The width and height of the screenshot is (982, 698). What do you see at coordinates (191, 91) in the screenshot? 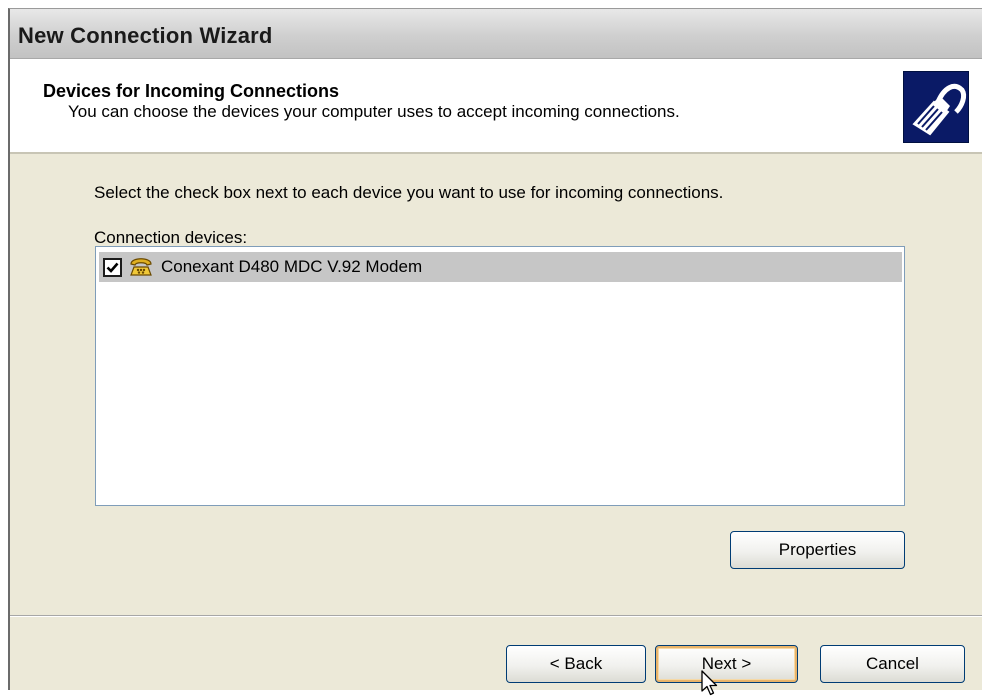
I see `page-title: Devices for Incoming Connections` at bounding box center [191, 91].